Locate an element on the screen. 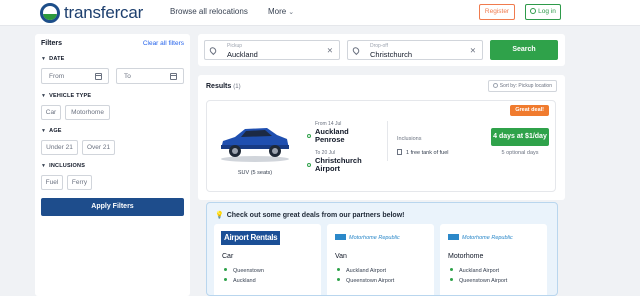 This screenshot has height=296, width=640. age-section-toggle: ▼ AGE is located at coordinates (51, 131).